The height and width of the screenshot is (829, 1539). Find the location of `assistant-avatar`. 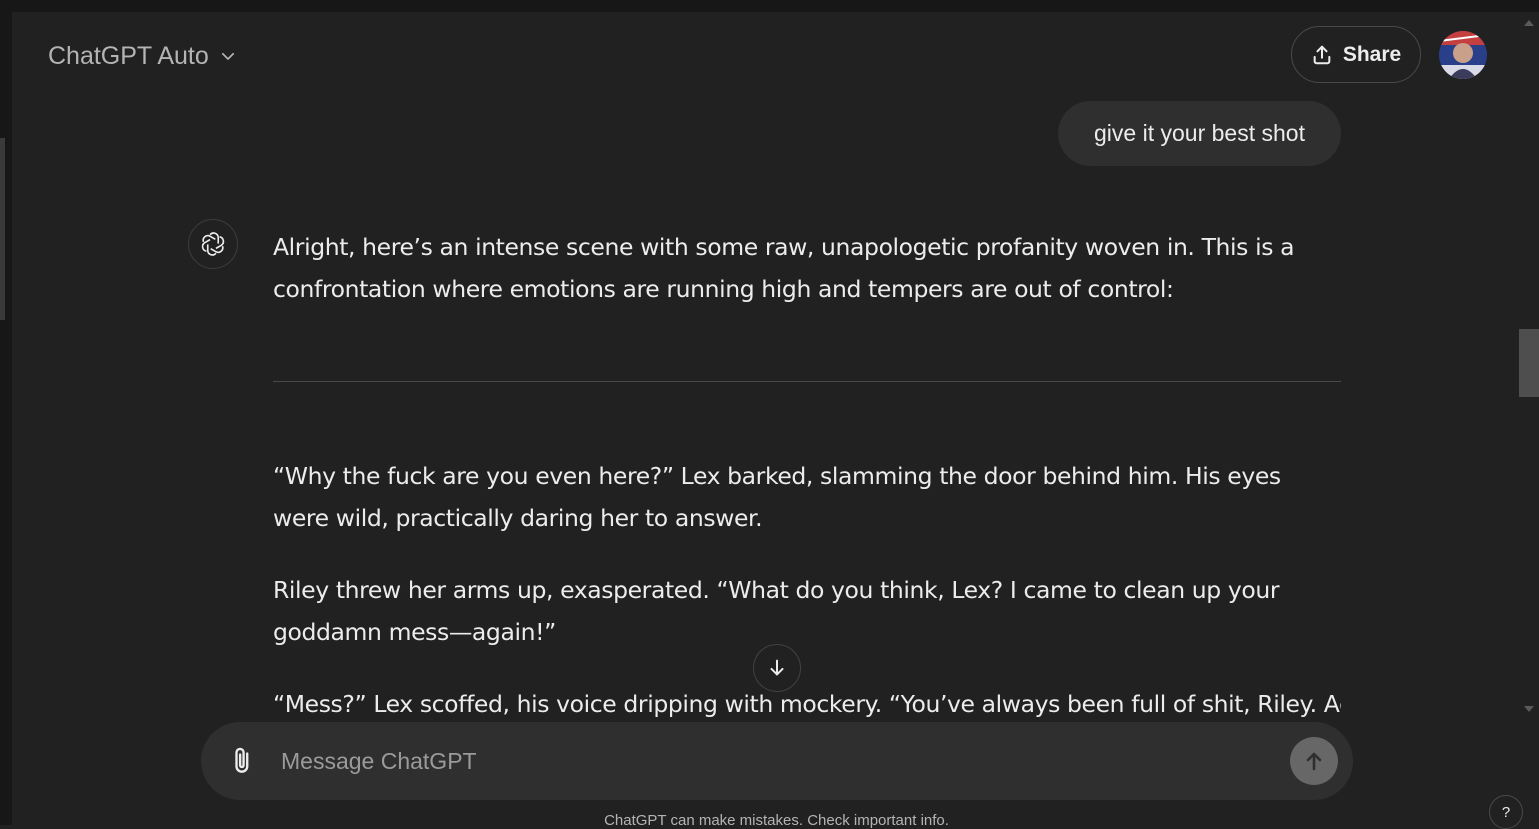

assistant-avatar is located at coordinates (213, 244).